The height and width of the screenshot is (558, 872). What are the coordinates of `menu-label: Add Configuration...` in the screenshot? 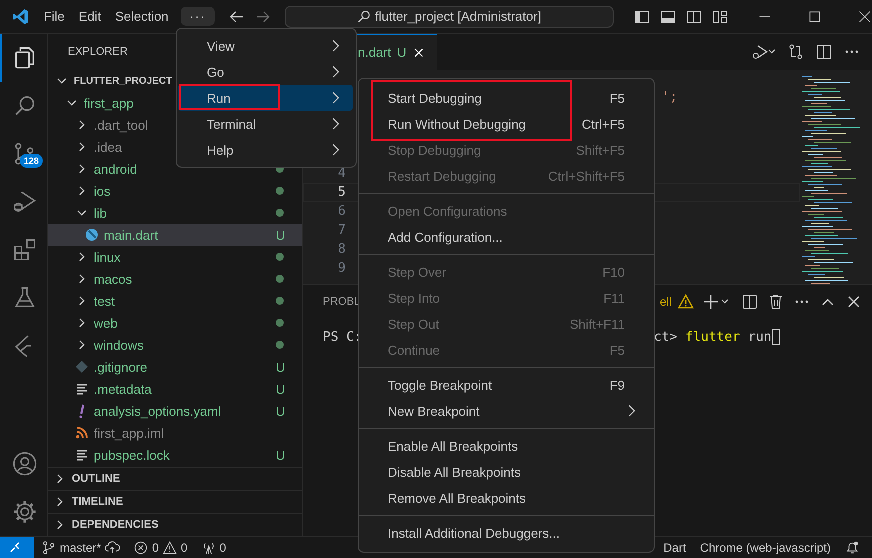 It's located at (446, 237).